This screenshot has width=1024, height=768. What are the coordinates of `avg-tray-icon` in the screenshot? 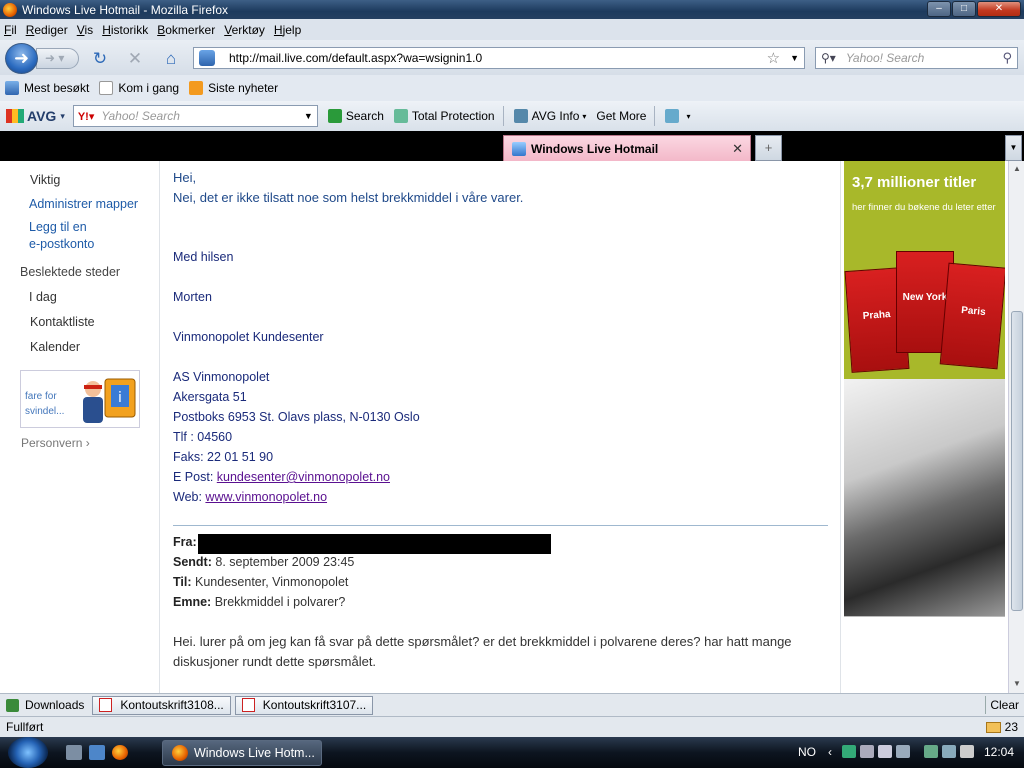 It's located at (849, 751).